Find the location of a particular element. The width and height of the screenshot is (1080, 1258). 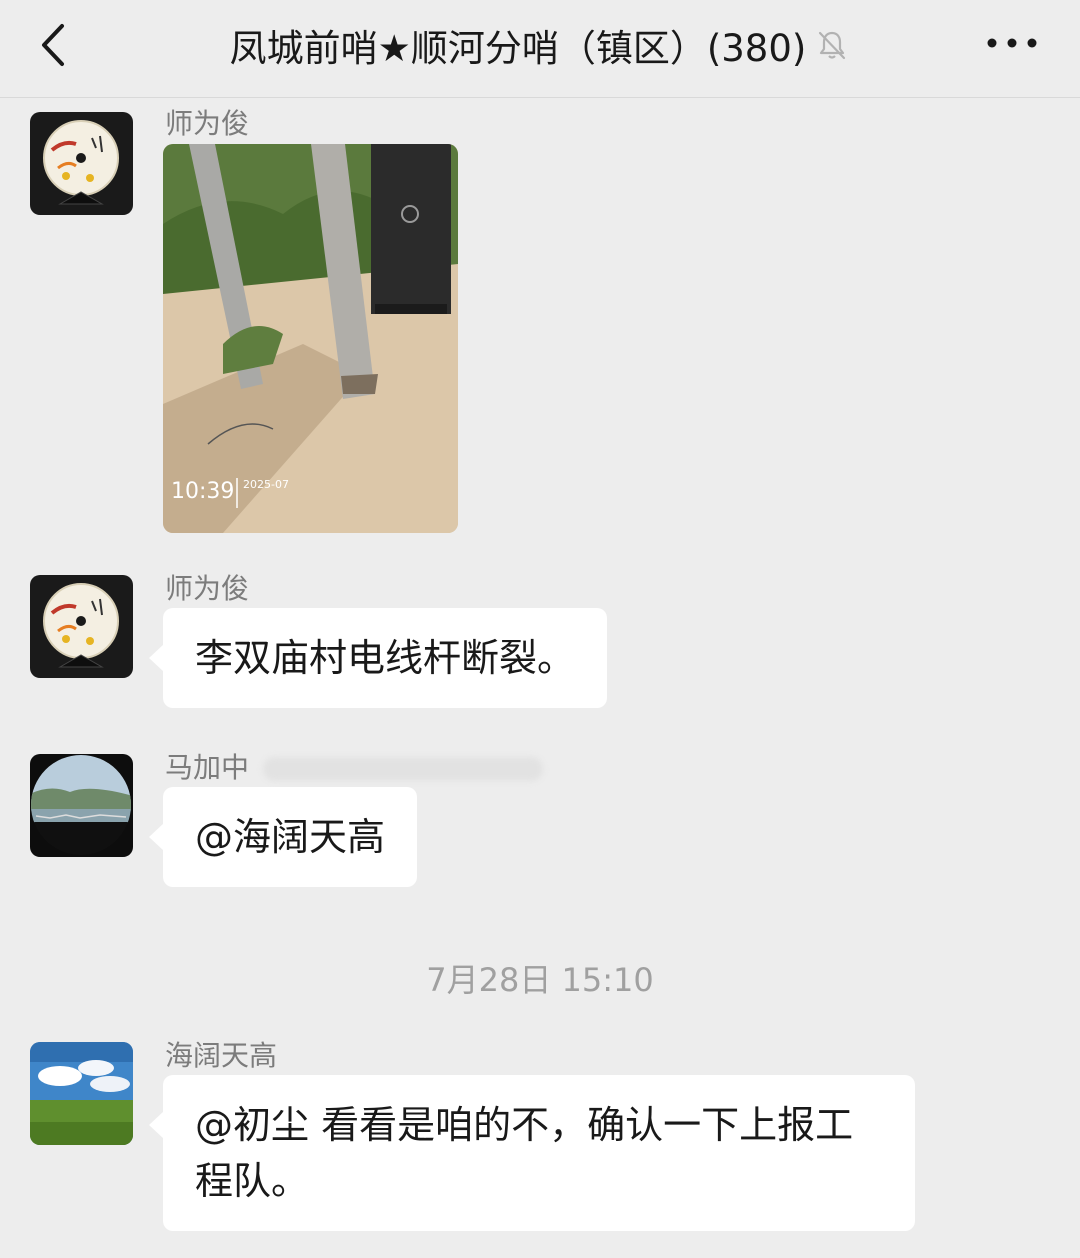

chat-title-area: 凤城前哨★顺河分哨（镇区）(380) is located at coordinates (540, 45).